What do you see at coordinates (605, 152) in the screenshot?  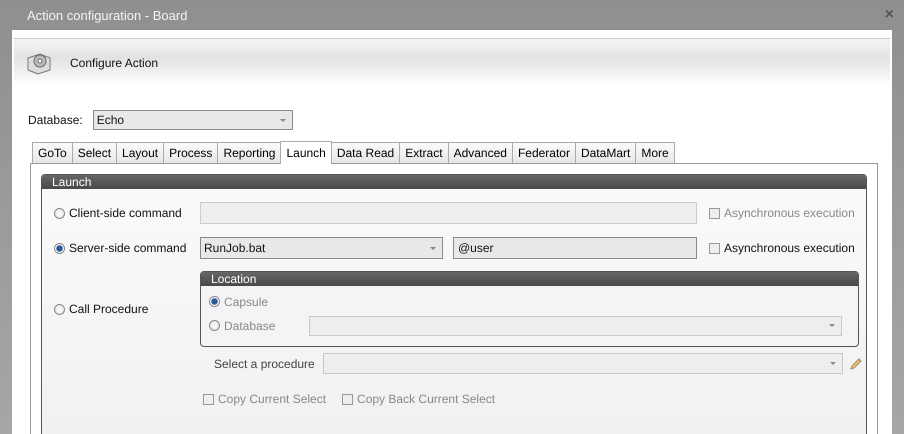 I see `tab: DataMart` at bounding box center [605, 152].